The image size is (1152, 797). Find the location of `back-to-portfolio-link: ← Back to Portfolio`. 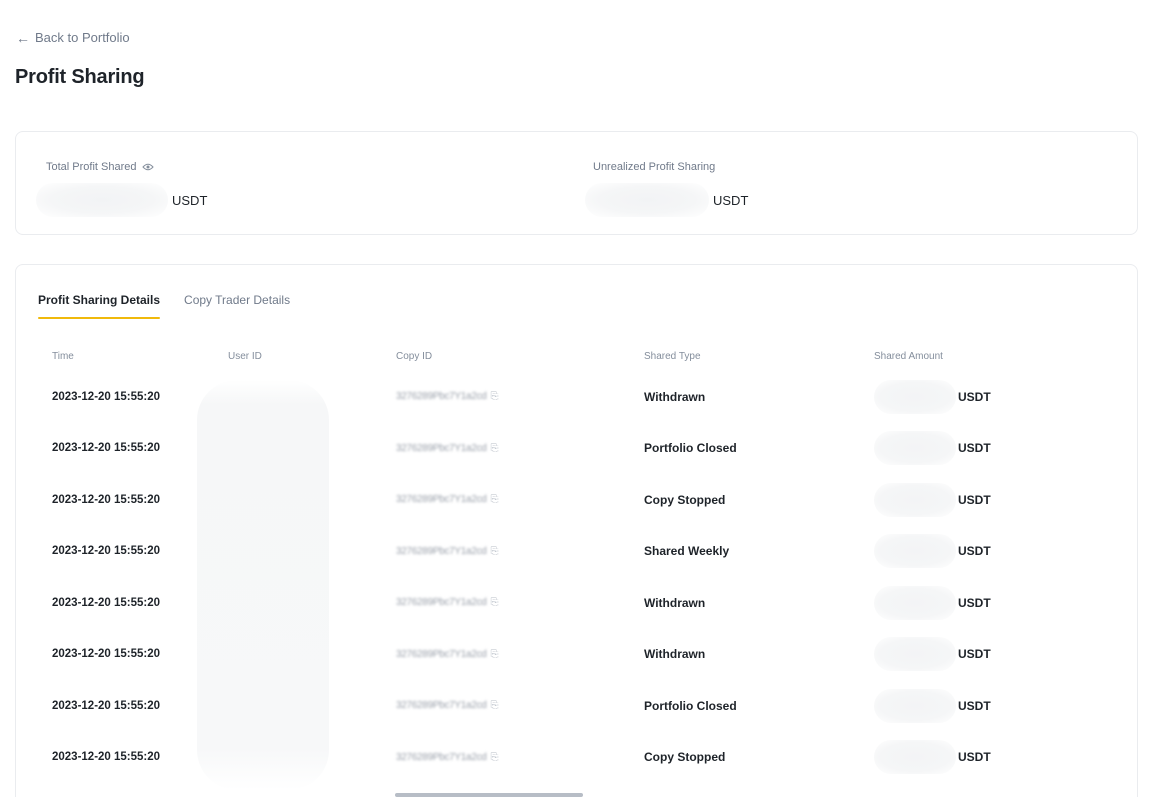

back-to-portfolio-link: ← Back to Portfolio is located at coordinates (73, 37).